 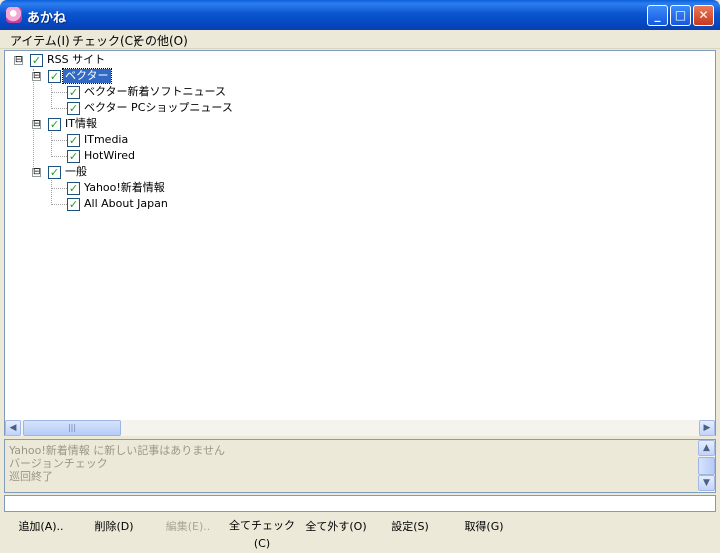 I want to click on horizontal-scrollbar: ◀ ||| ▶, so click(x=360, y=428).